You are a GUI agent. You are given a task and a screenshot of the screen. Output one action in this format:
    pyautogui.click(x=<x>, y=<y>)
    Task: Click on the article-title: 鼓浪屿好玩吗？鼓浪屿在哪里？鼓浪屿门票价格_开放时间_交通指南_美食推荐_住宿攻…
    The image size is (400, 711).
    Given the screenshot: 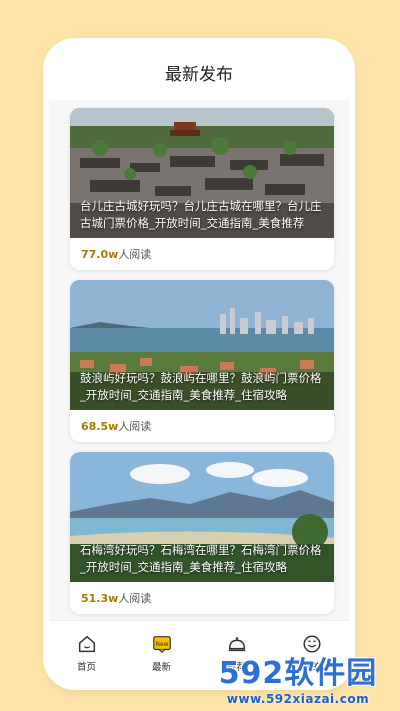 What is the action you would take?
    pyautogui.click(x=201, y=386)
    